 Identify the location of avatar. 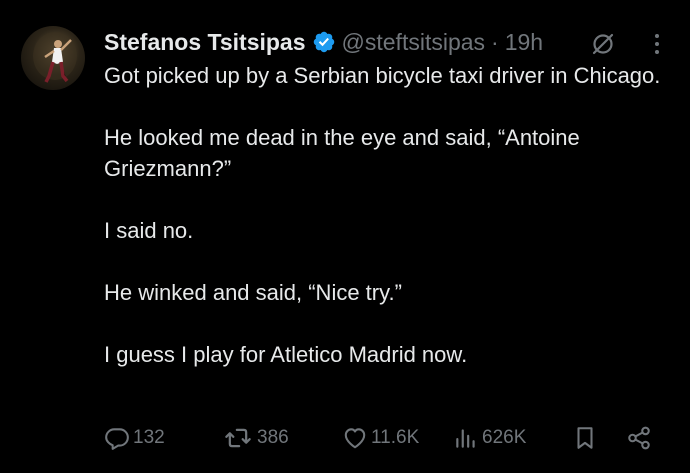
(53, 58).